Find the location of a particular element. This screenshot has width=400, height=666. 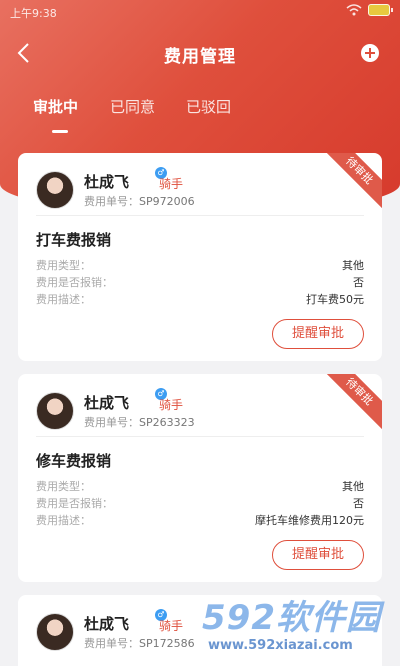

navigation-bar: 费用管理 is located at coordinates (200, 53).